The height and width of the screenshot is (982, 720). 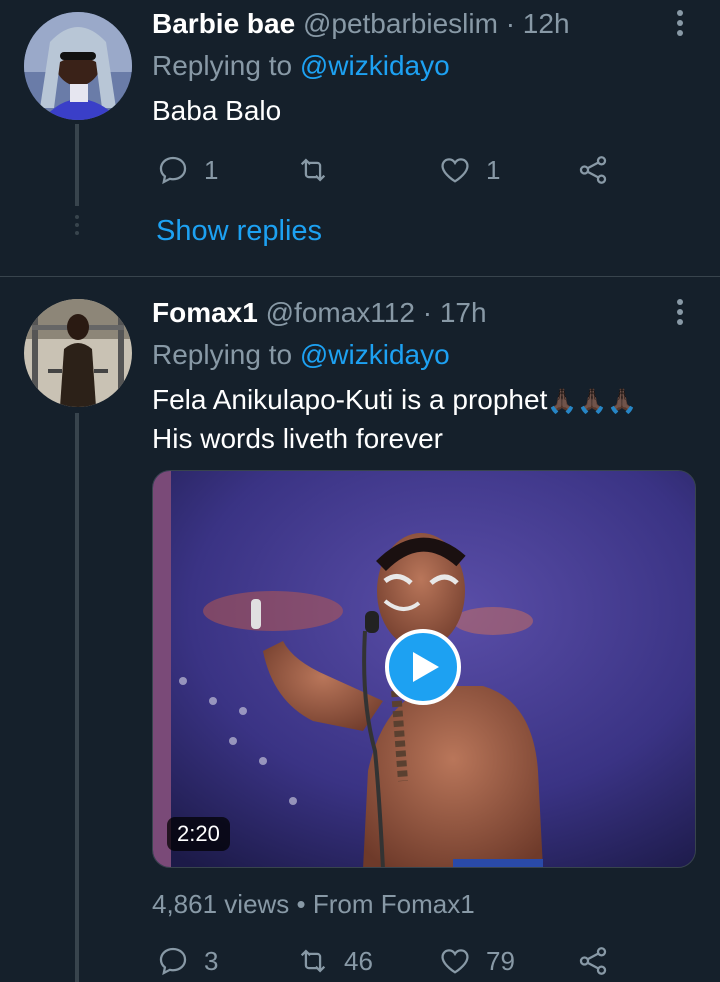 I want to click on display-name: Barbie bae, so click(x=223, y=23).